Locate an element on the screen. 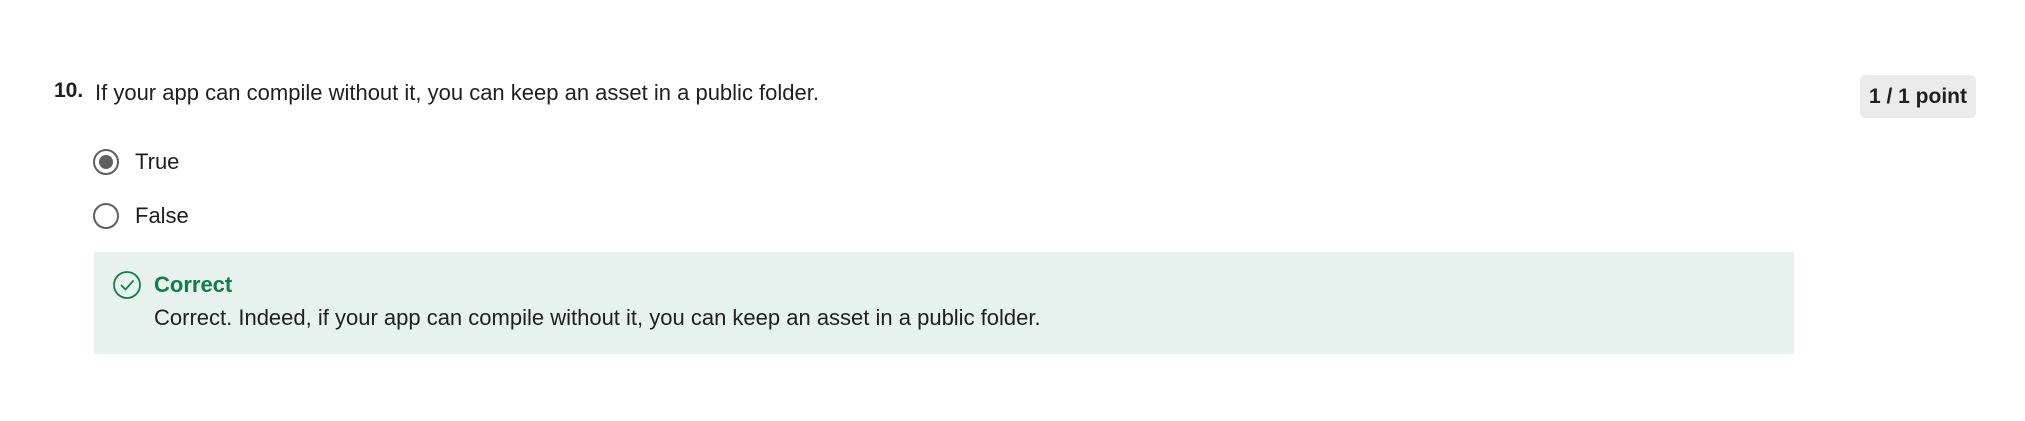  radio-selected-icon is located at coordinates (106, 162).